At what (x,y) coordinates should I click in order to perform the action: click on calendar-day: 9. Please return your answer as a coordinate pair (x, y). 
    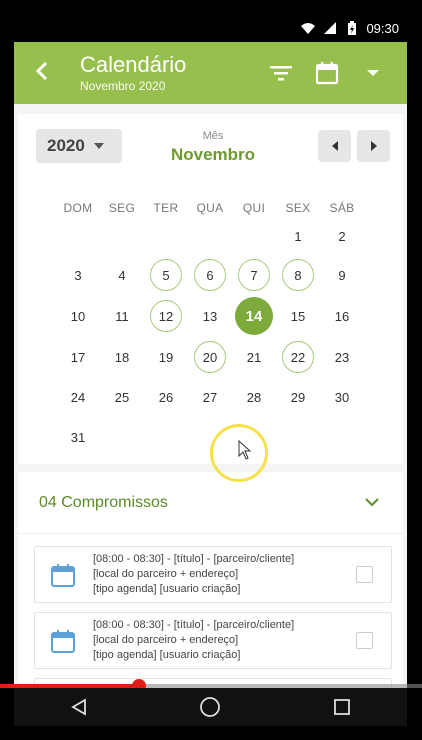
    Looking at the image, I should click on (342, 275).